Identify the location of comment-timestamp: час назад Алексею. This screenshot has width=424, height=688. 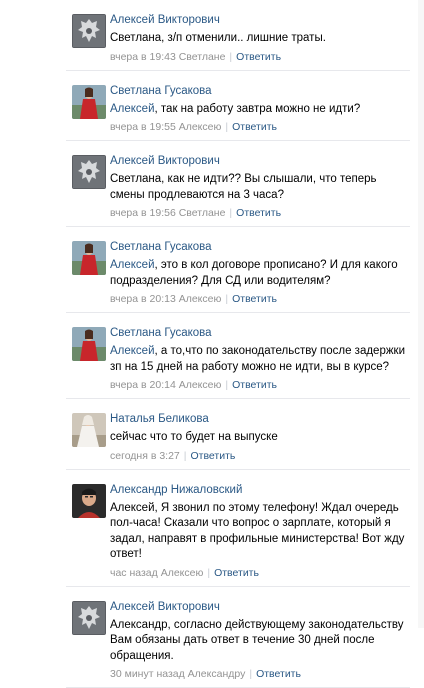
(156, 573).